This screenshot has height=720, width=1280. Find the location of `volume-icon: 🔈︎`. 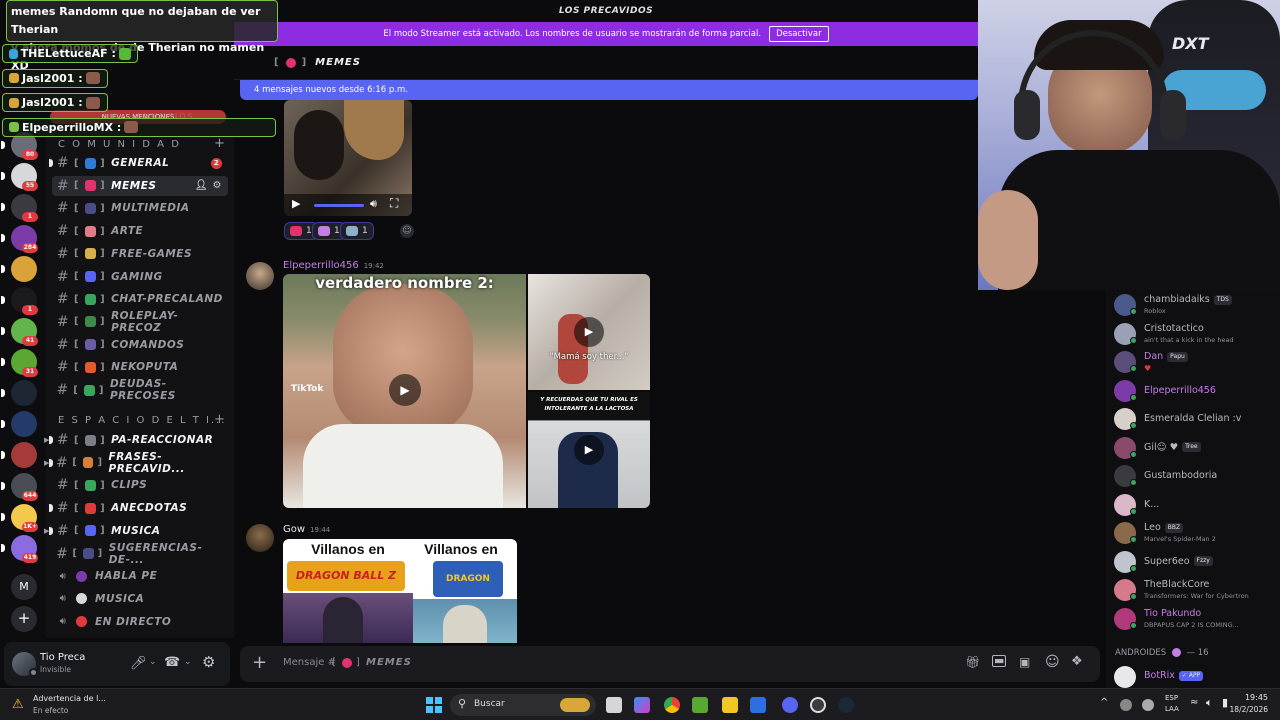

volume-icon: 🔈︎ is located at coordinates (1209, 703).